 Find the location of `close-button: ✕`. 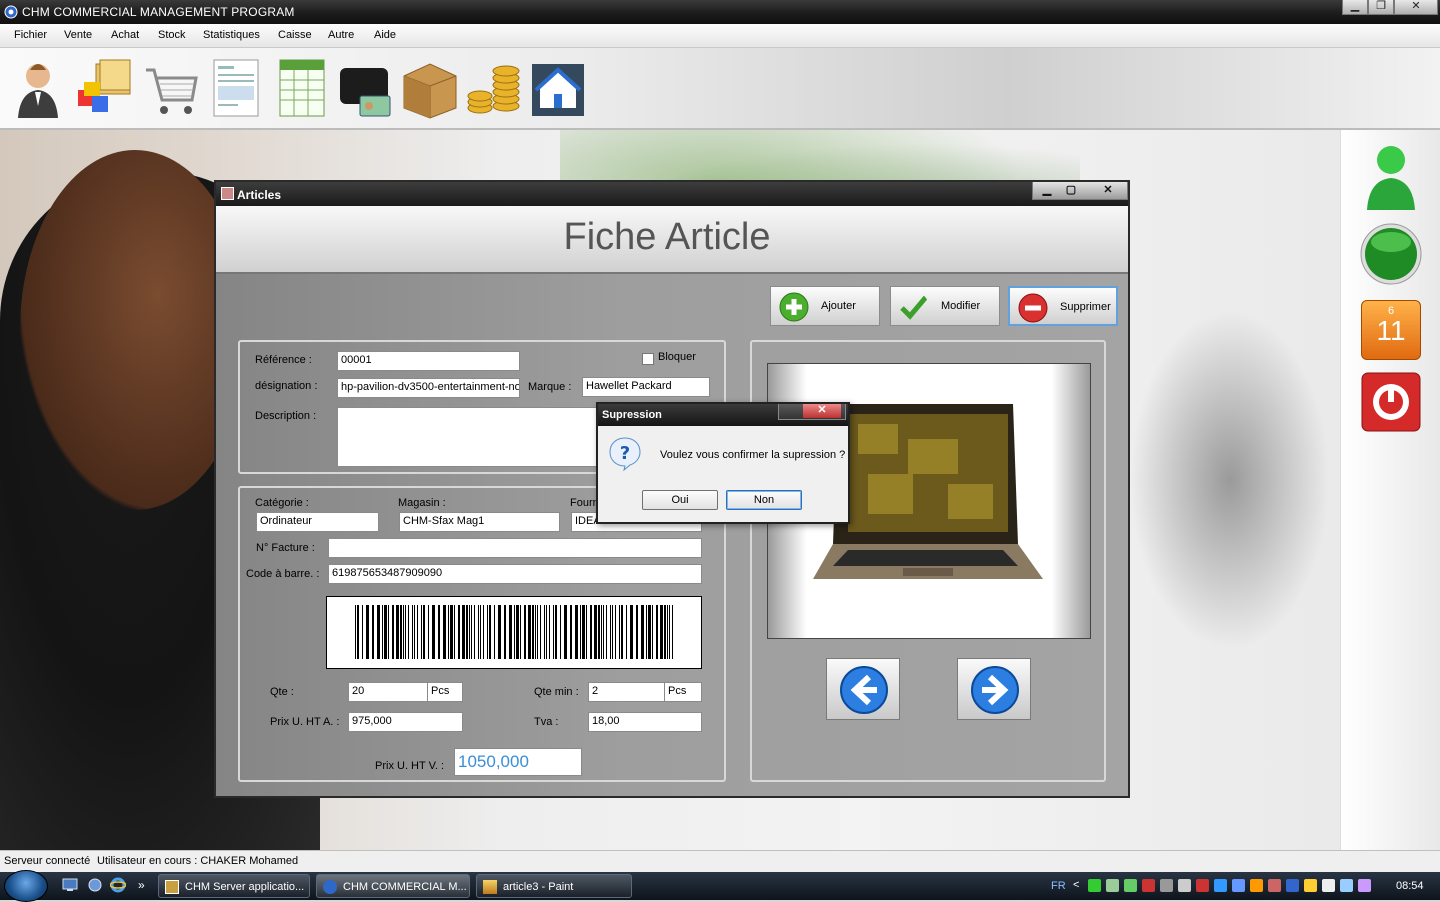

close-button: ✕ is located at coordinates (1416, 7).